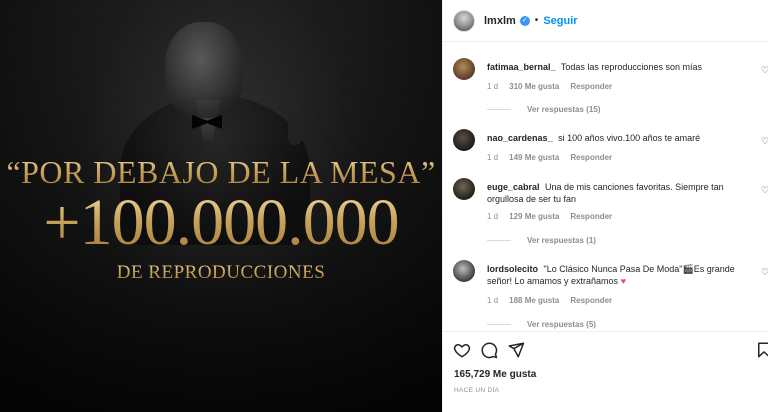  Describe the element at coordinates (560, 21) in the screenshot. I see `follow-button: Seguir` at that location.